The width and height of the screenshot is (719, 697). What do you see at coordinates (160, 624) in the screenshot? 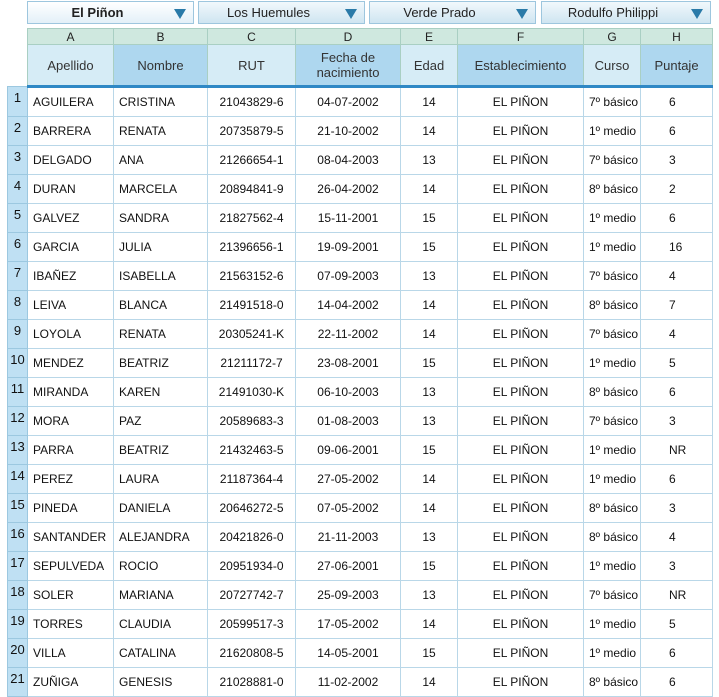
I see `cell-nombre: CLAUDIA` at bounding box center [160, 624].